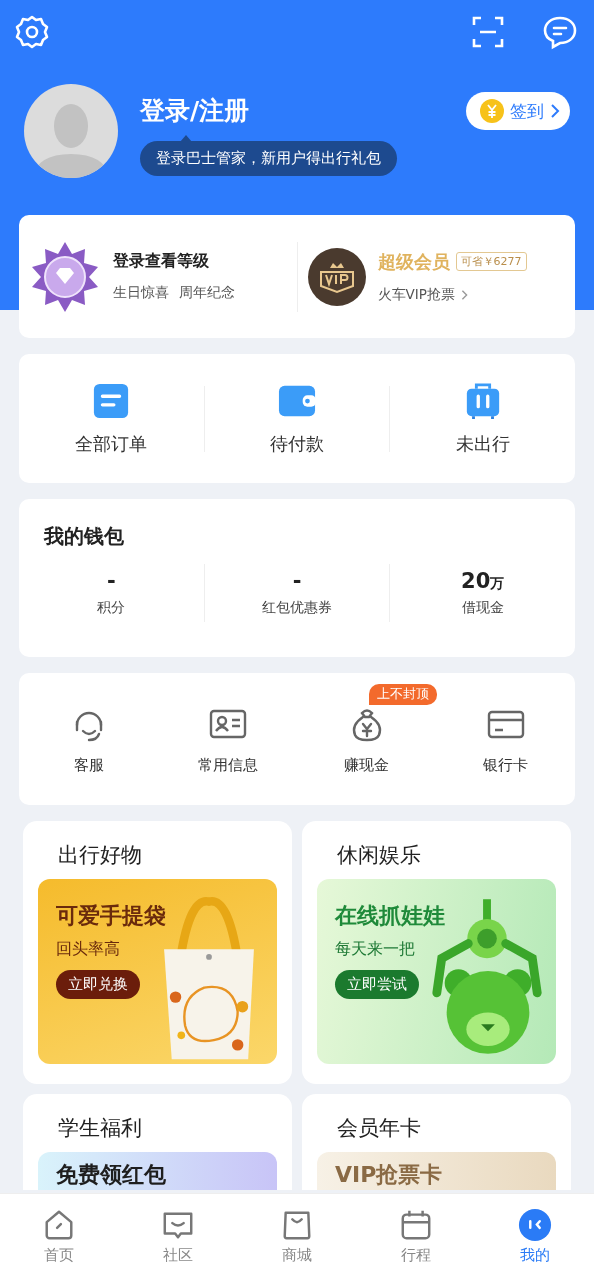 This screenshot has width=594, height=1280. I want to click on promo-title: 会员年卡, so click(379, 1128).